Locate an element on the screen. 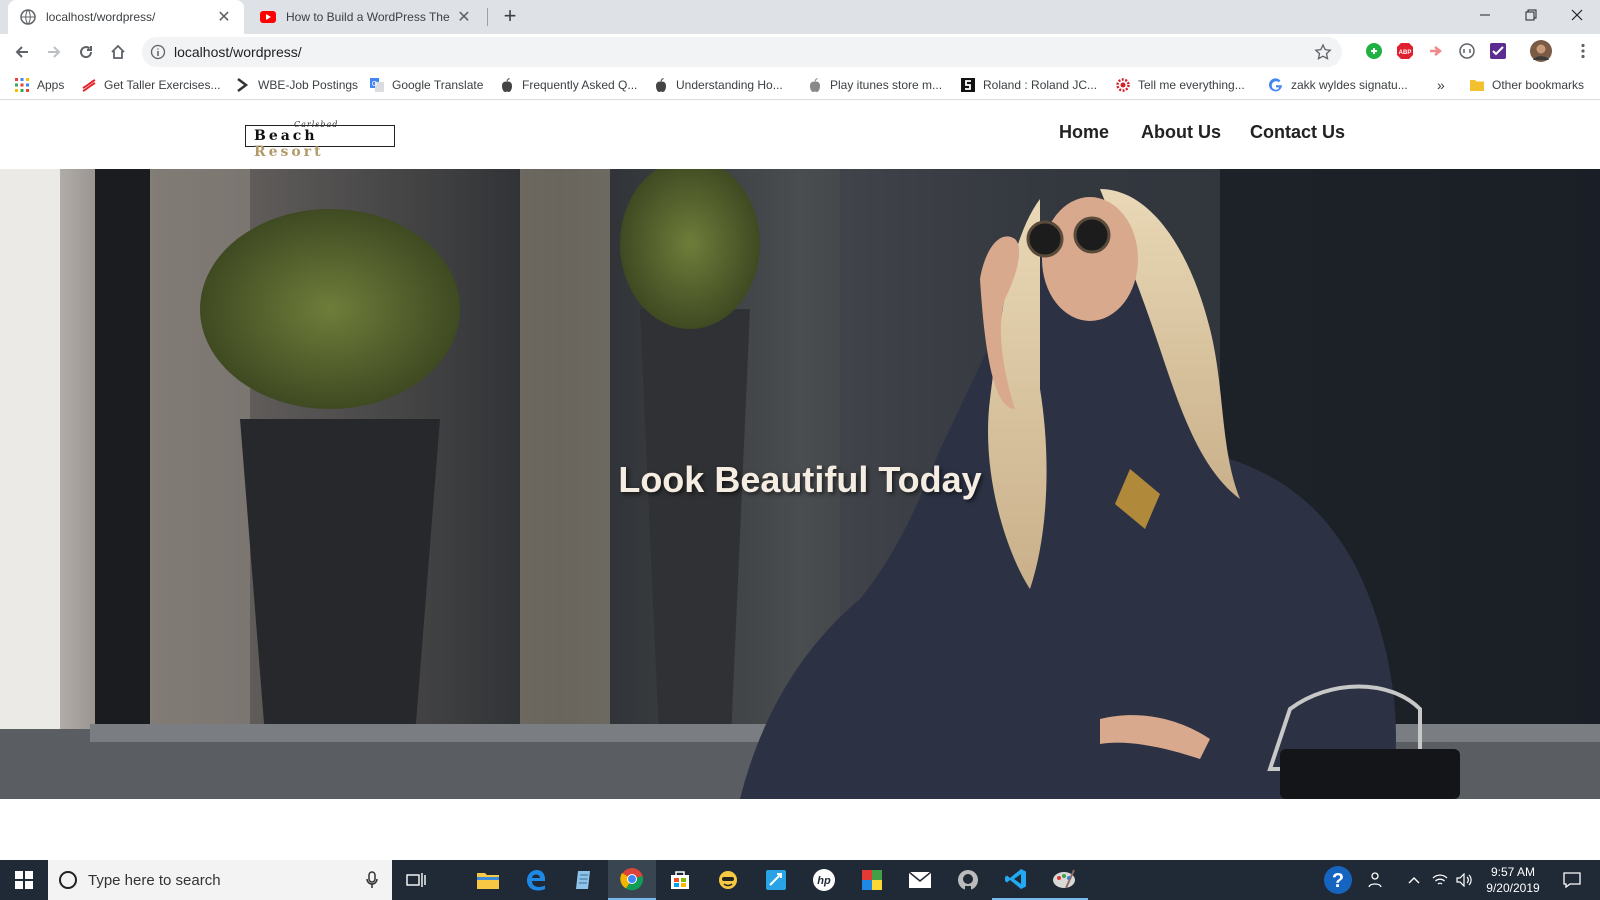 The width and height of the screenshot is (1600, 900). search-circle-icon is located at coordinates (68, 880).